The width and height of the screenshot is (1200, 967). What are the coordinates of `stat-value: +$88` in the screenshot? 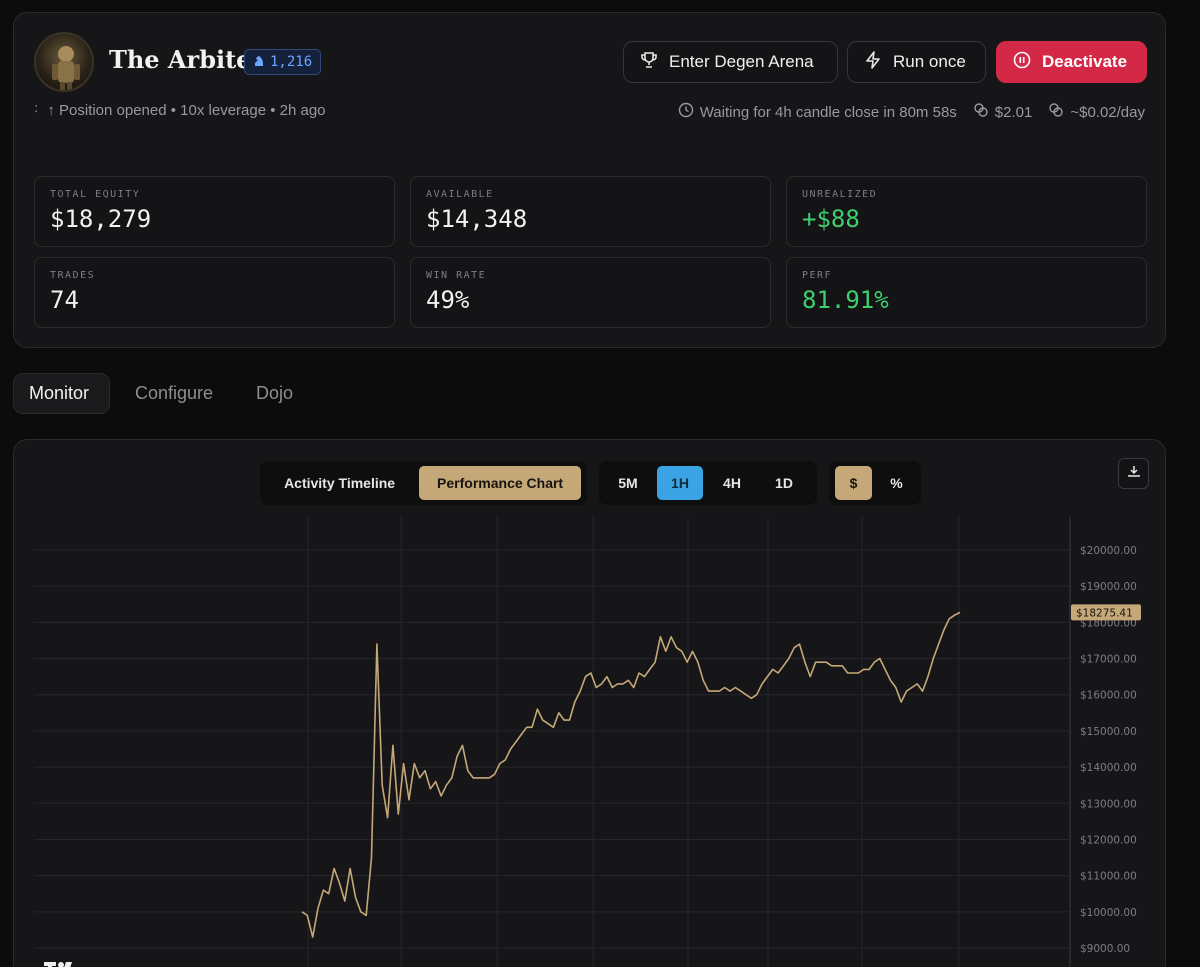 It's located at (831, 219).